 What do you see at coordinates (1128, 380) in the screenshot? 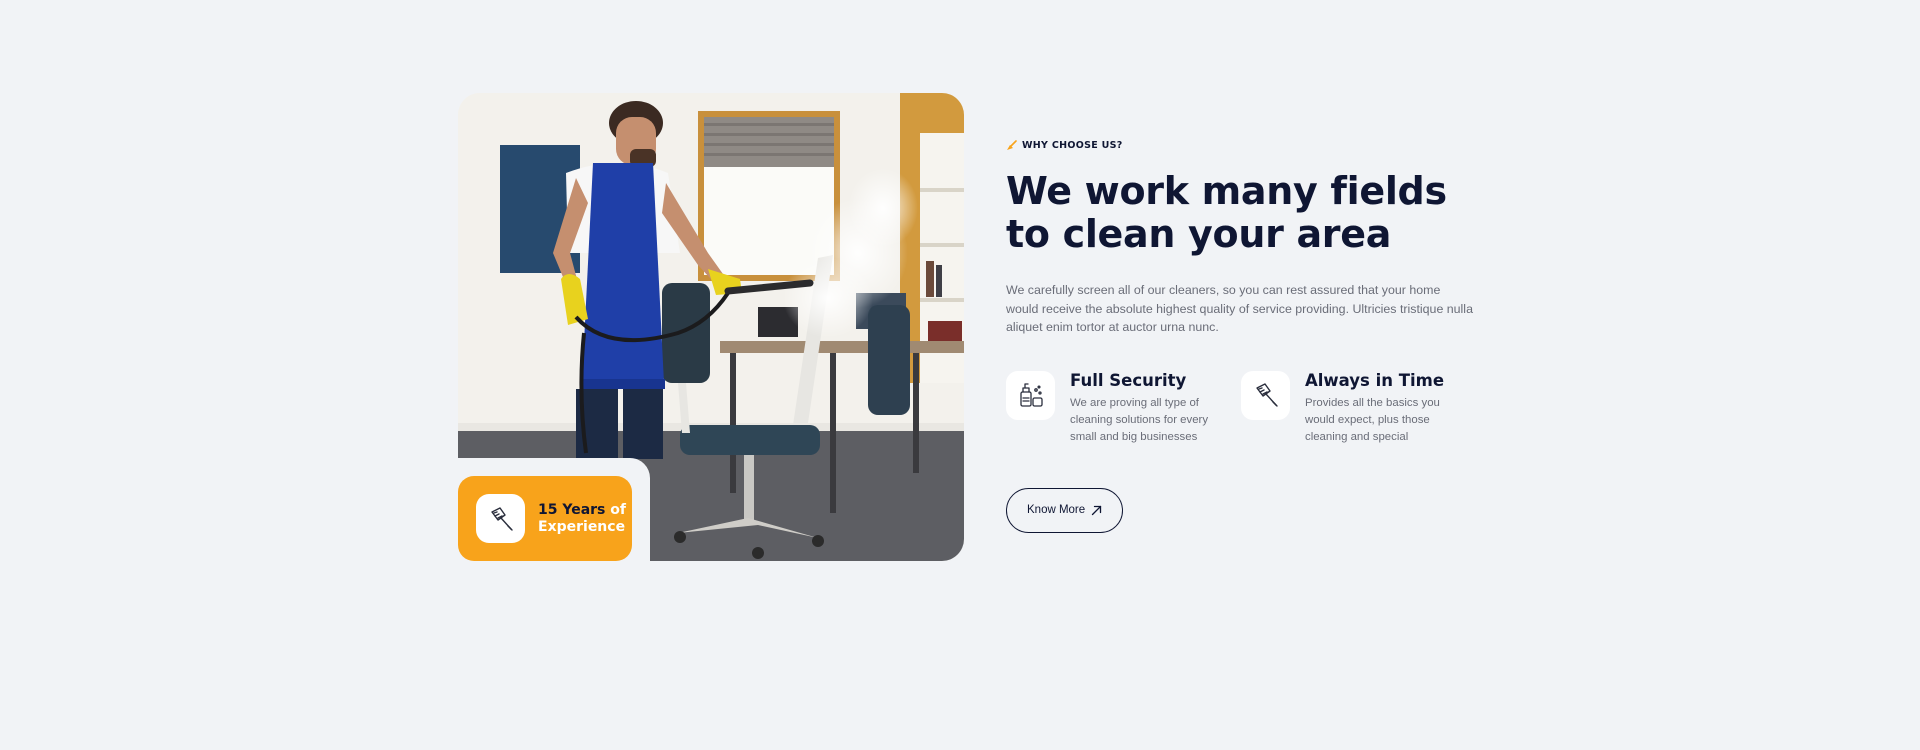
I see `feature-title: Full Security` at bounding box center [1128, 380].